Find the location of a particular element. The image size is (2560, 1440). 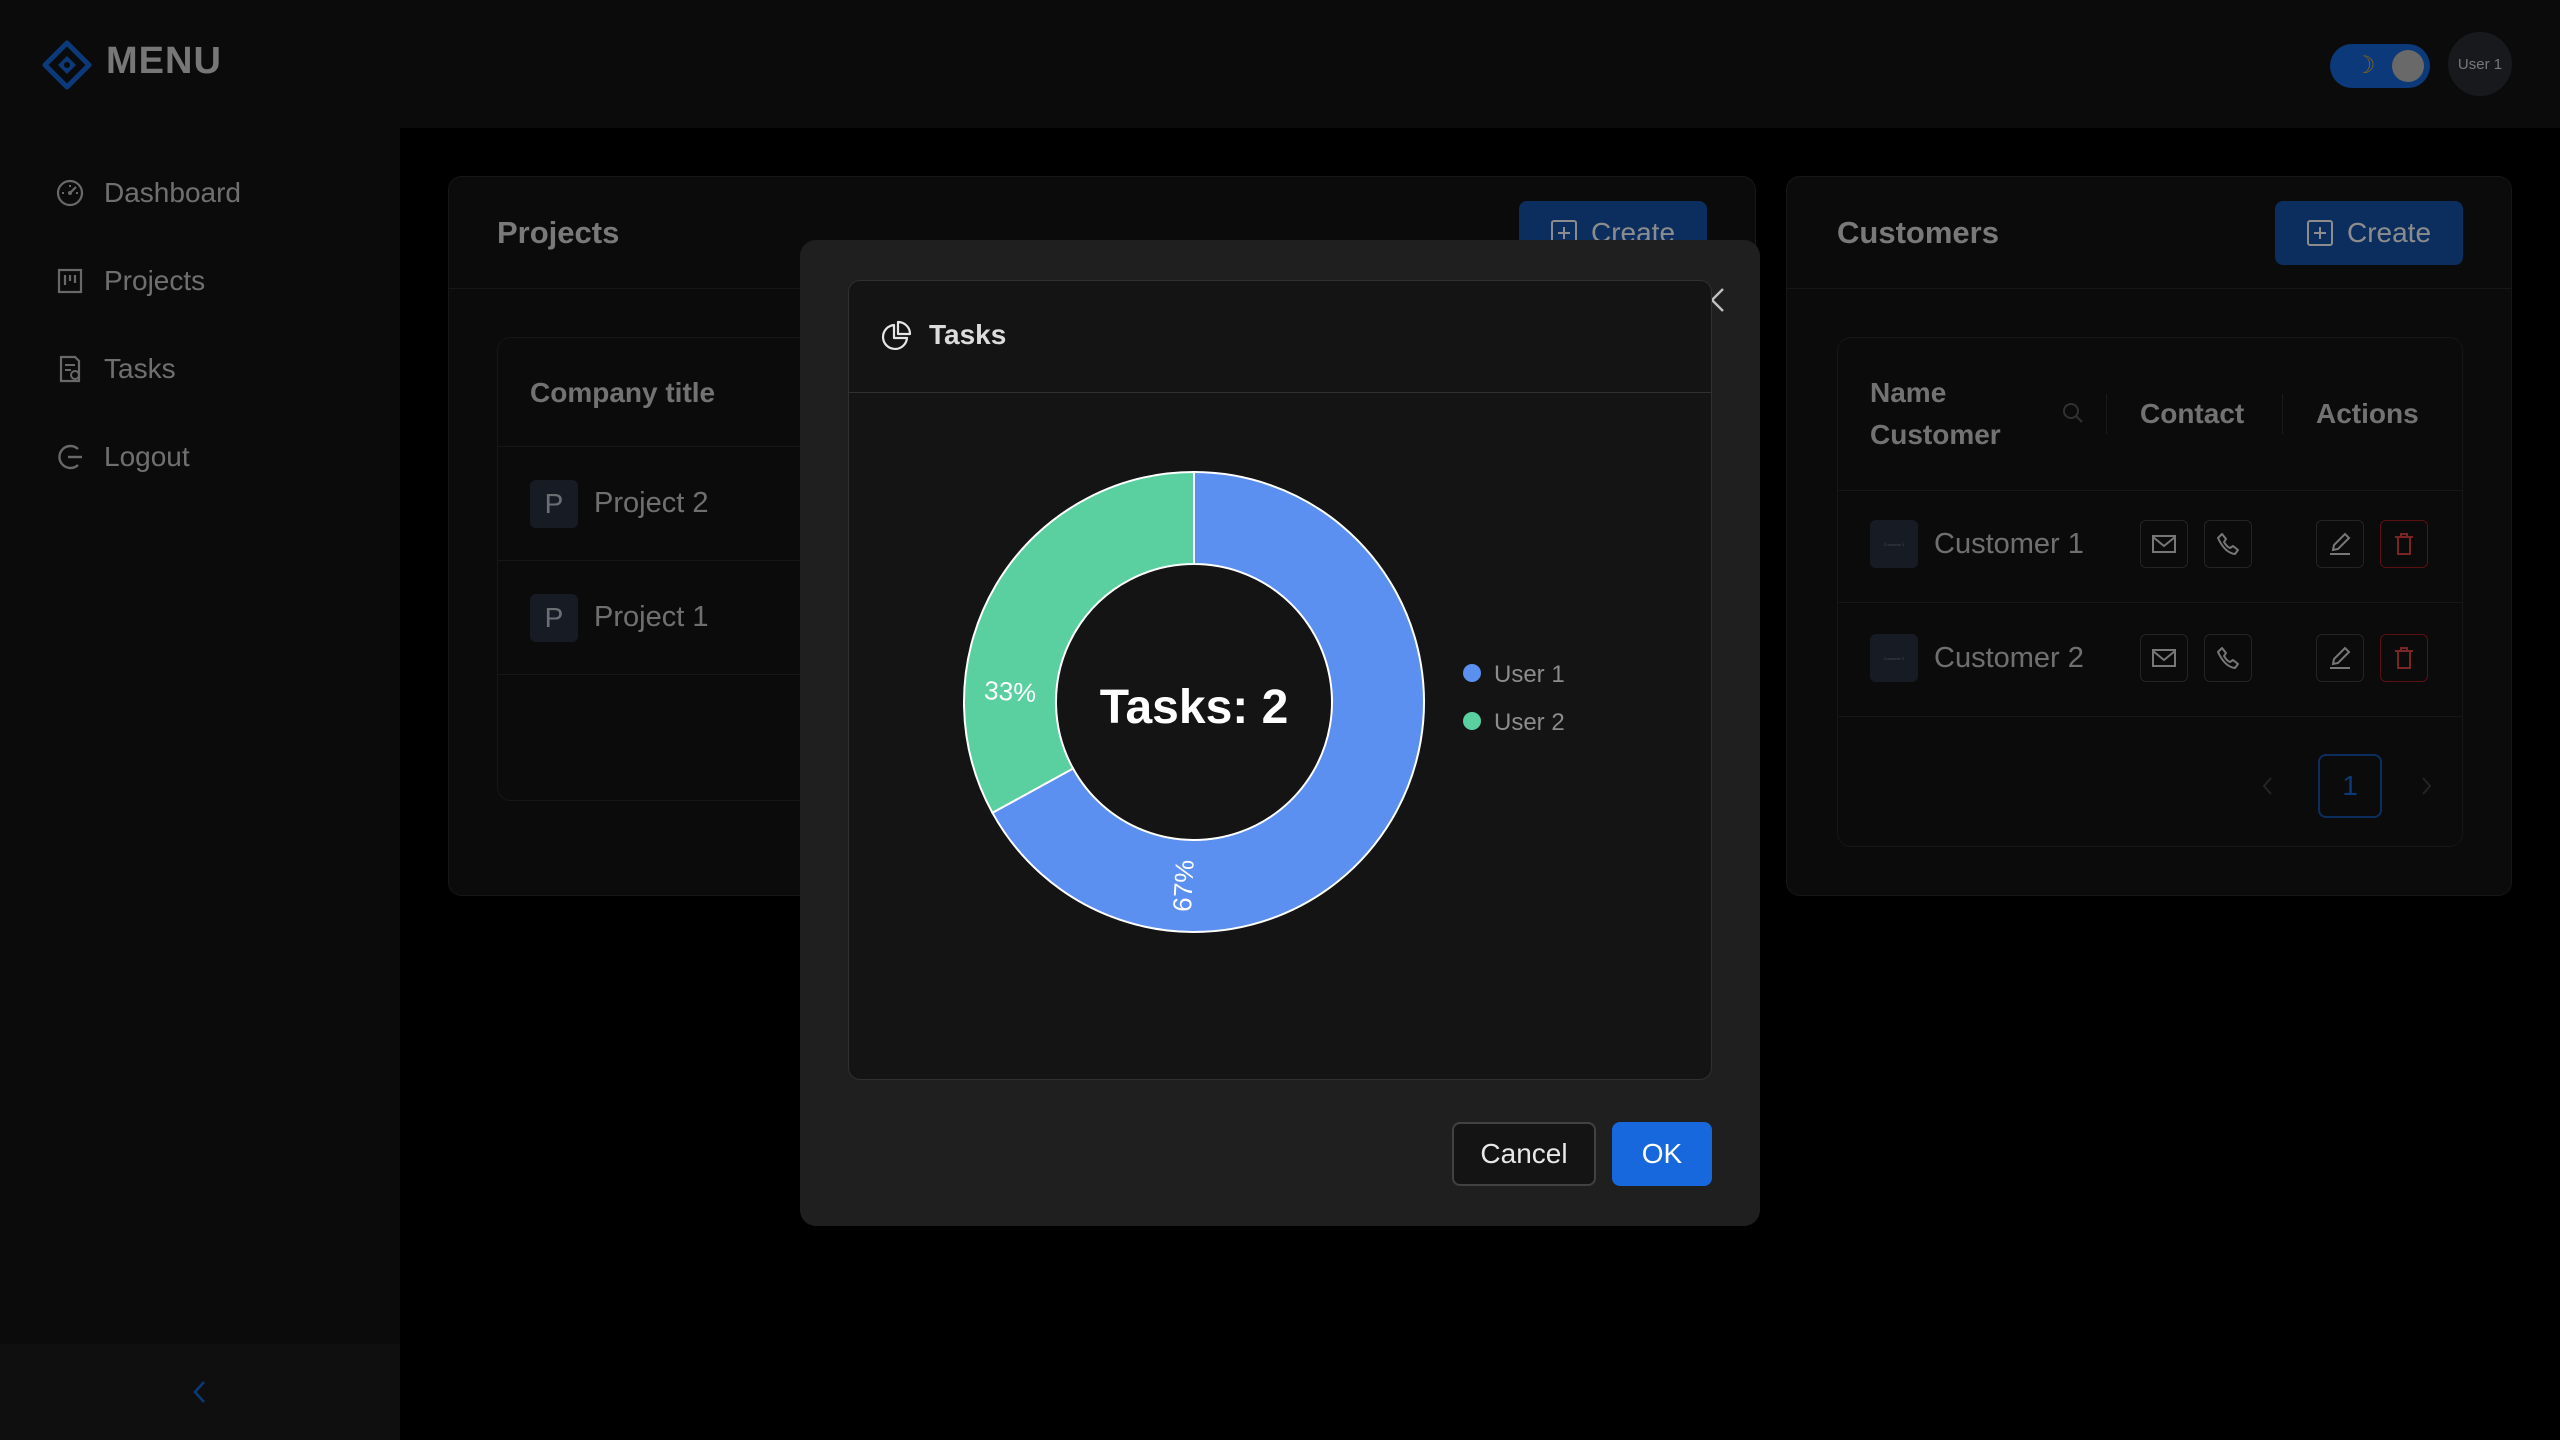

pie-chart-icon is located at coordinates (896, 335).